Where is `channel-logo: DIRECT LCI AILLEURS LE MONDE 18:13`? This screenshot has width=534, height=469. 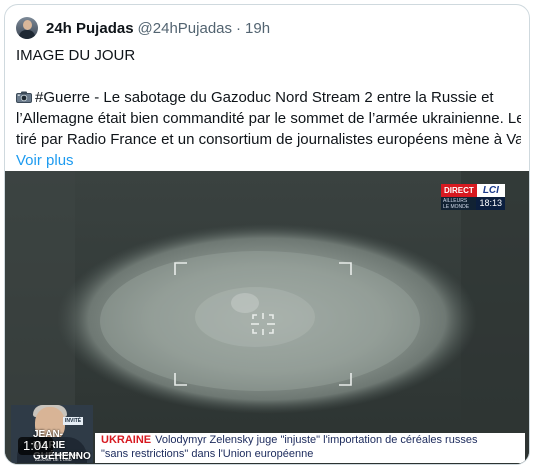 channel-logo: DIRECT LCI AILLEURS LE MONDE 18:13 is located at coordinates (473, 197).